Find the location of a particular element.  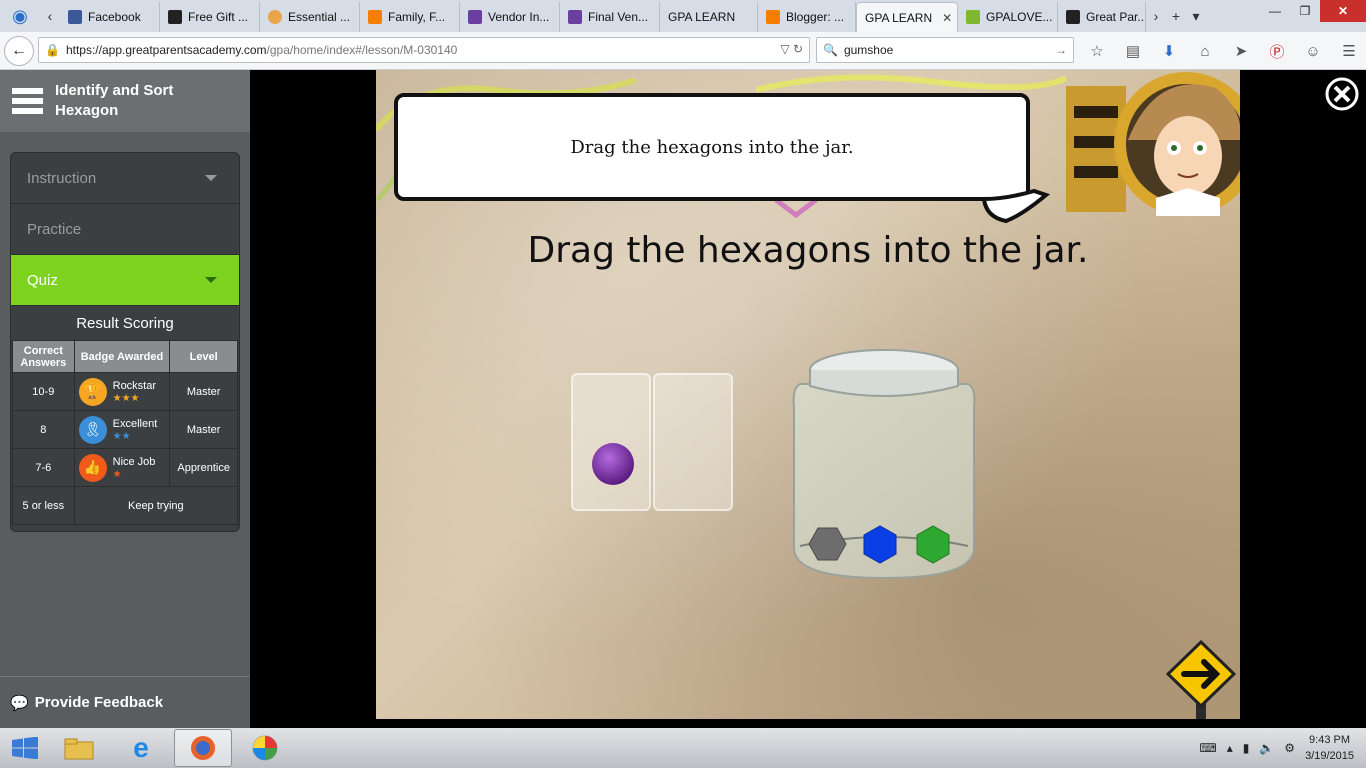

column-header: Correct Answers is located at coordinates (43, 356).